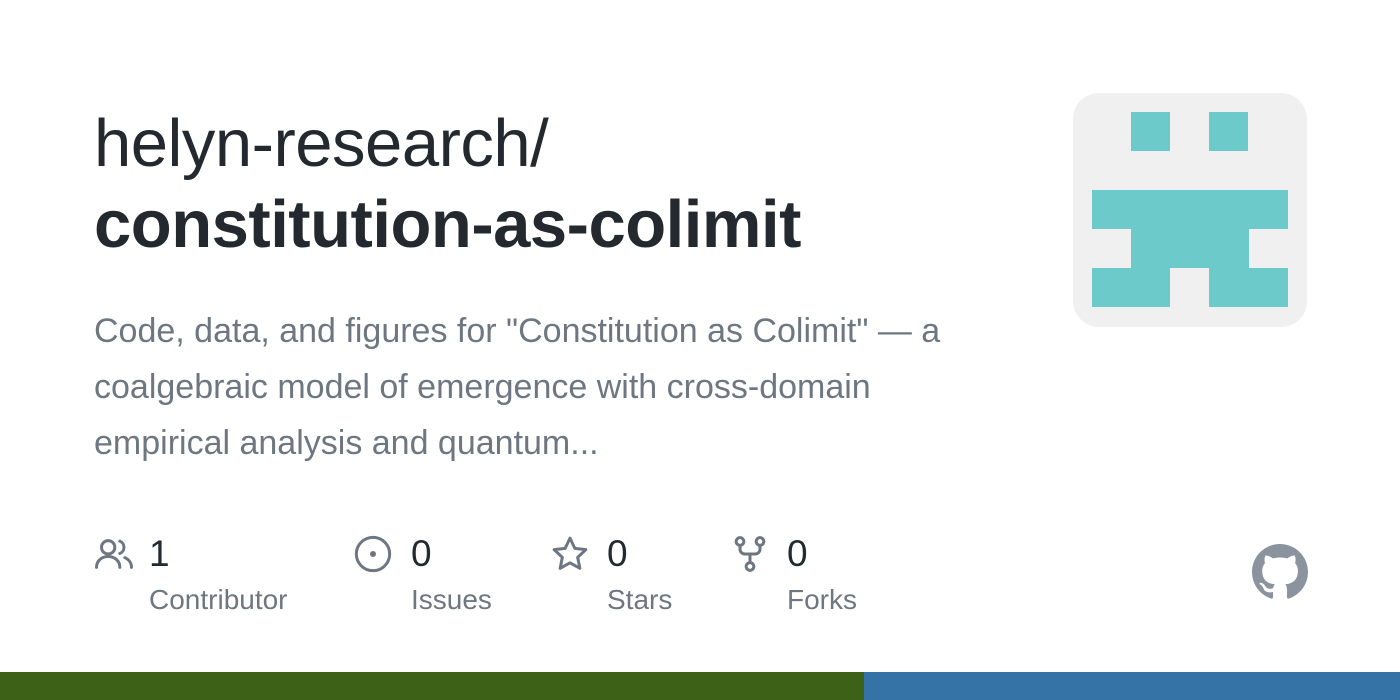 Image resolution: width=1400 pixels, height=700 pixels. Describe the element at coordinates (159, 553) in the screenshot. I see `contributors-count: 1` at that location.